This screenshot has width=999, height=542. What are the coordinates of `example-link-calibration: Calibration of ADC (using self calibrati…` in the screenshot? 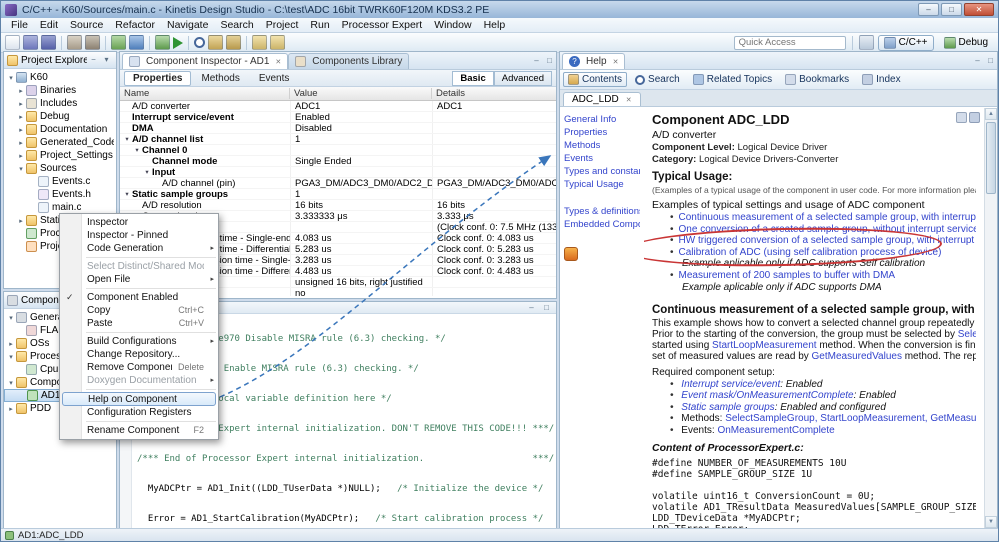 It's located at (814, 253).